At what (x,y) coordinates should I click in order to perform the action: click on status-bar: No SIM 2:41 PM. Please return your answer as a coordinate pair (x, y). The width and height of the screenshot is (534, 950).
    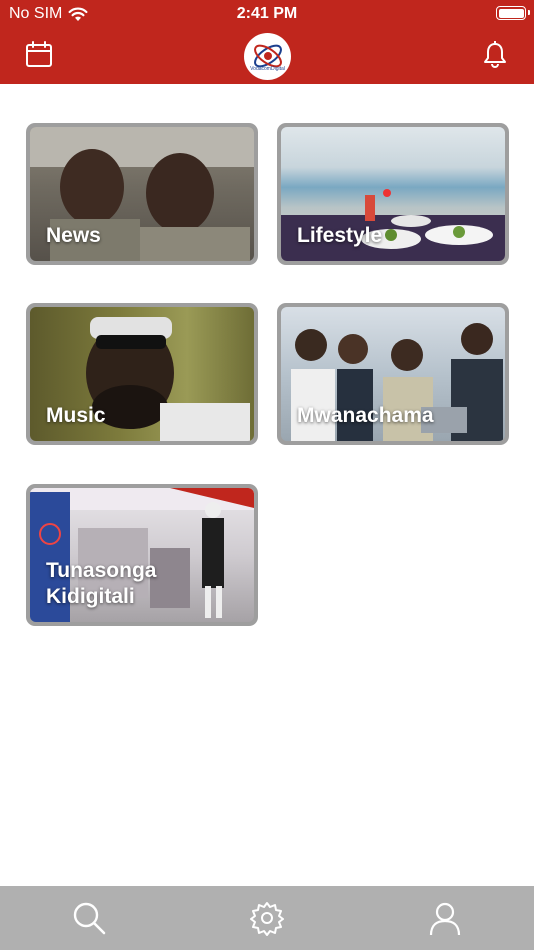
    Looking at the image, I should click on (267, 14).